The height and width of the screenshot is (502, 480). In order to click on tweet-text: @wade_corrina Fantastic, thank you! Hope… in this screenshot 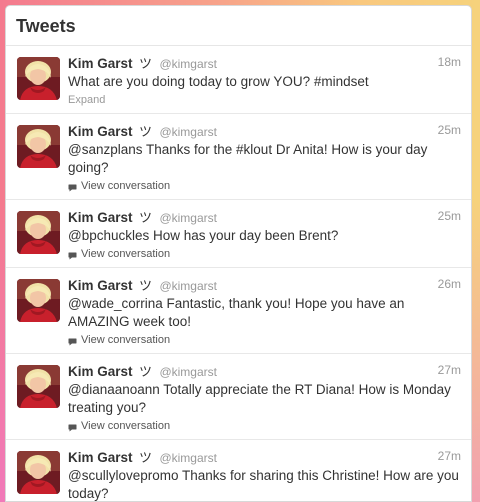, I will do `click(236, 312)`.